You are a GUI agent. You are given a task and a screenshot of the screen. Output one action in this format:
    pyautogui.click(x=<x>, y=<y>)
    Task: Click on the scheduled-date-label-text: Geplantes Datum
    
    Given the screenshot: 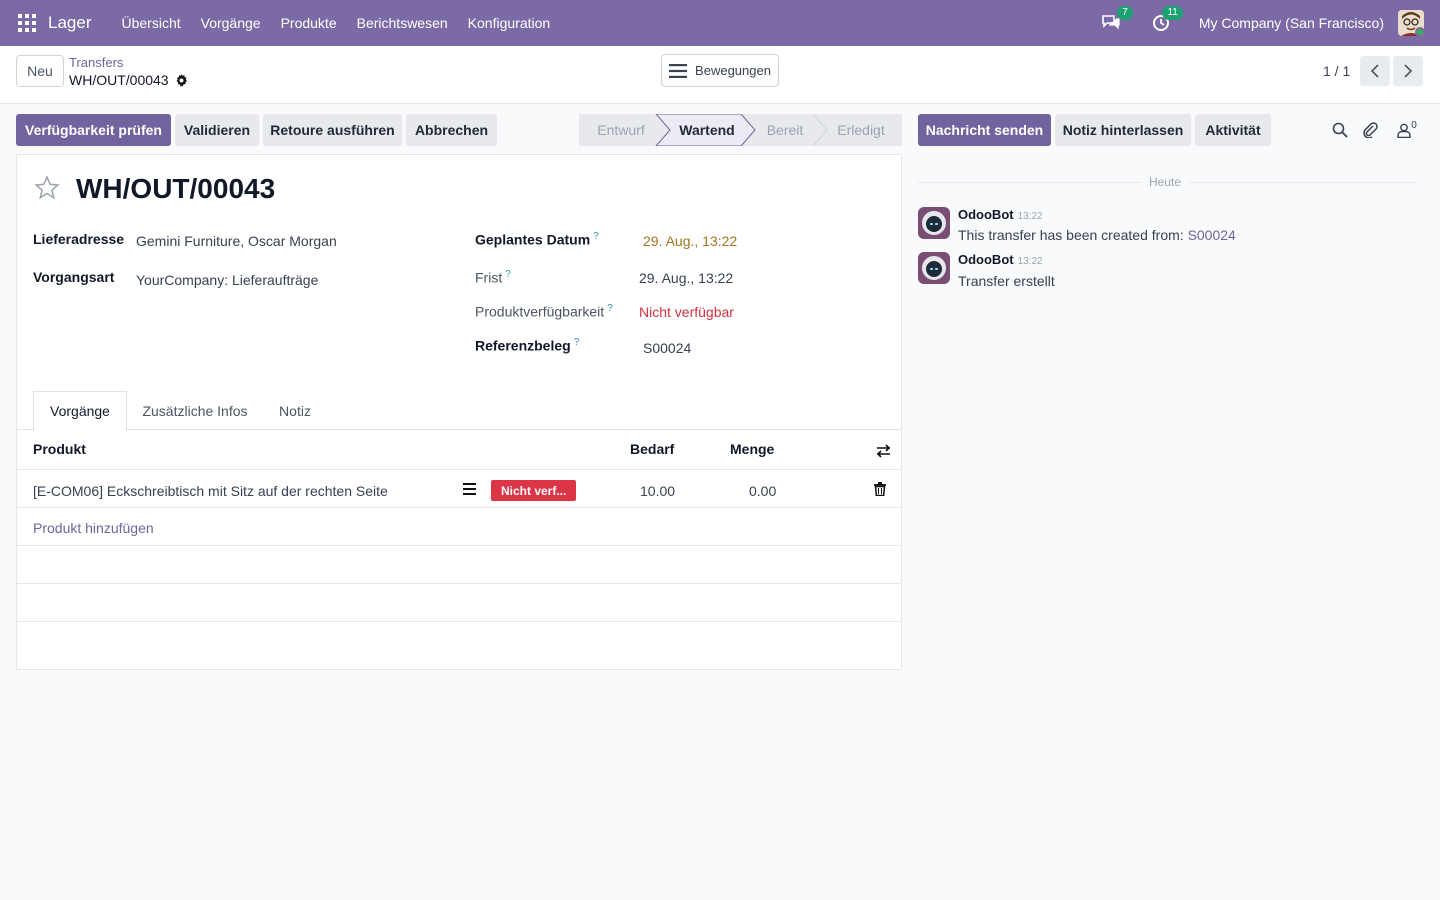 What is the action you would take?
    pyautogui.click(x=533, y=239)
    